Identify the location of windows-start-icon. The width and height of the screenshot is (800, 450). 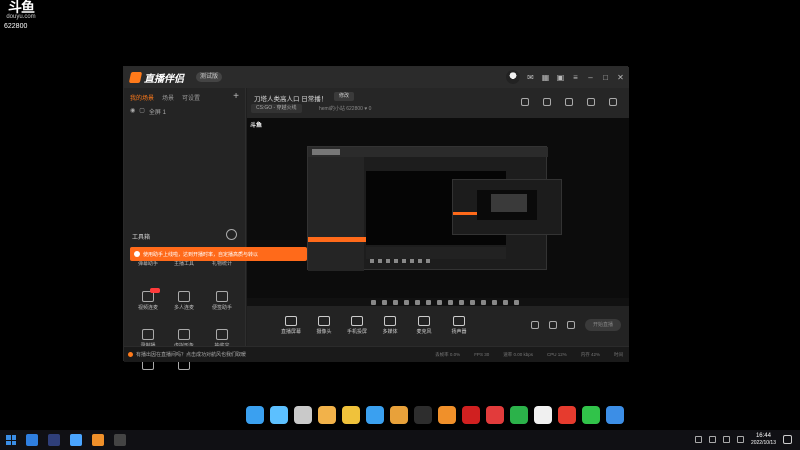
(11, 440).